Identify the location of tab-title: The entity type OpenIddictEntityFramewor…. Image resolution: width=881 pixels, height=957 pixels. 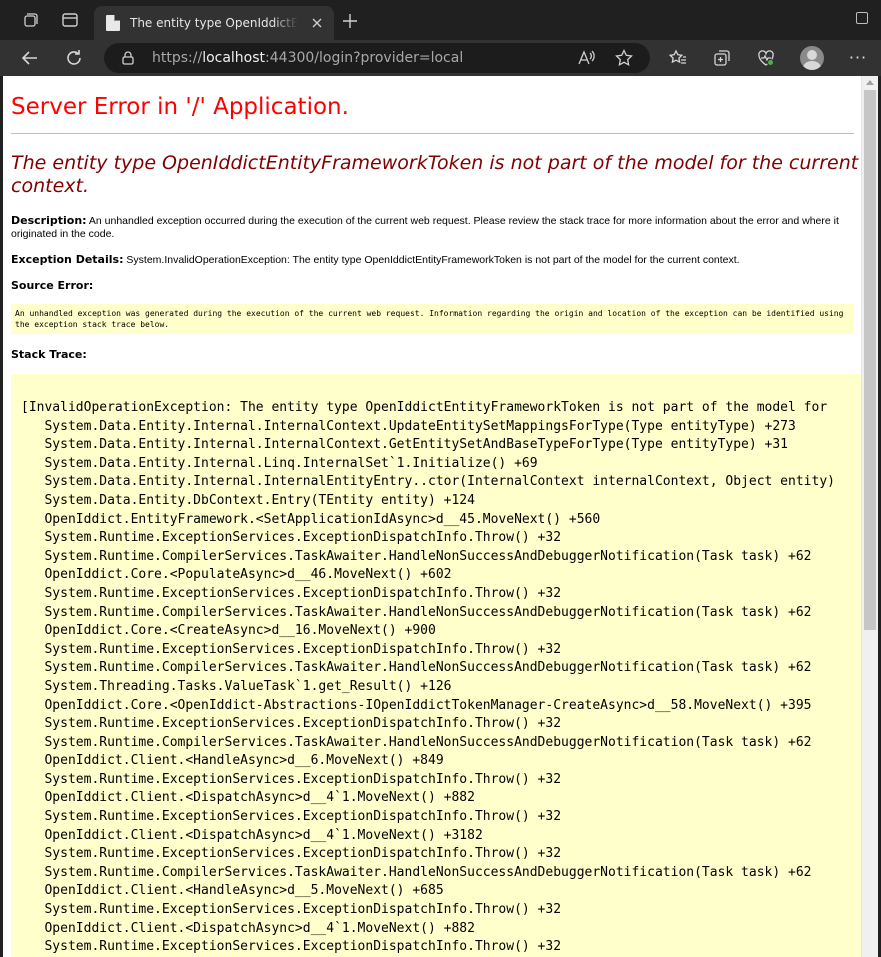
(214, 23).